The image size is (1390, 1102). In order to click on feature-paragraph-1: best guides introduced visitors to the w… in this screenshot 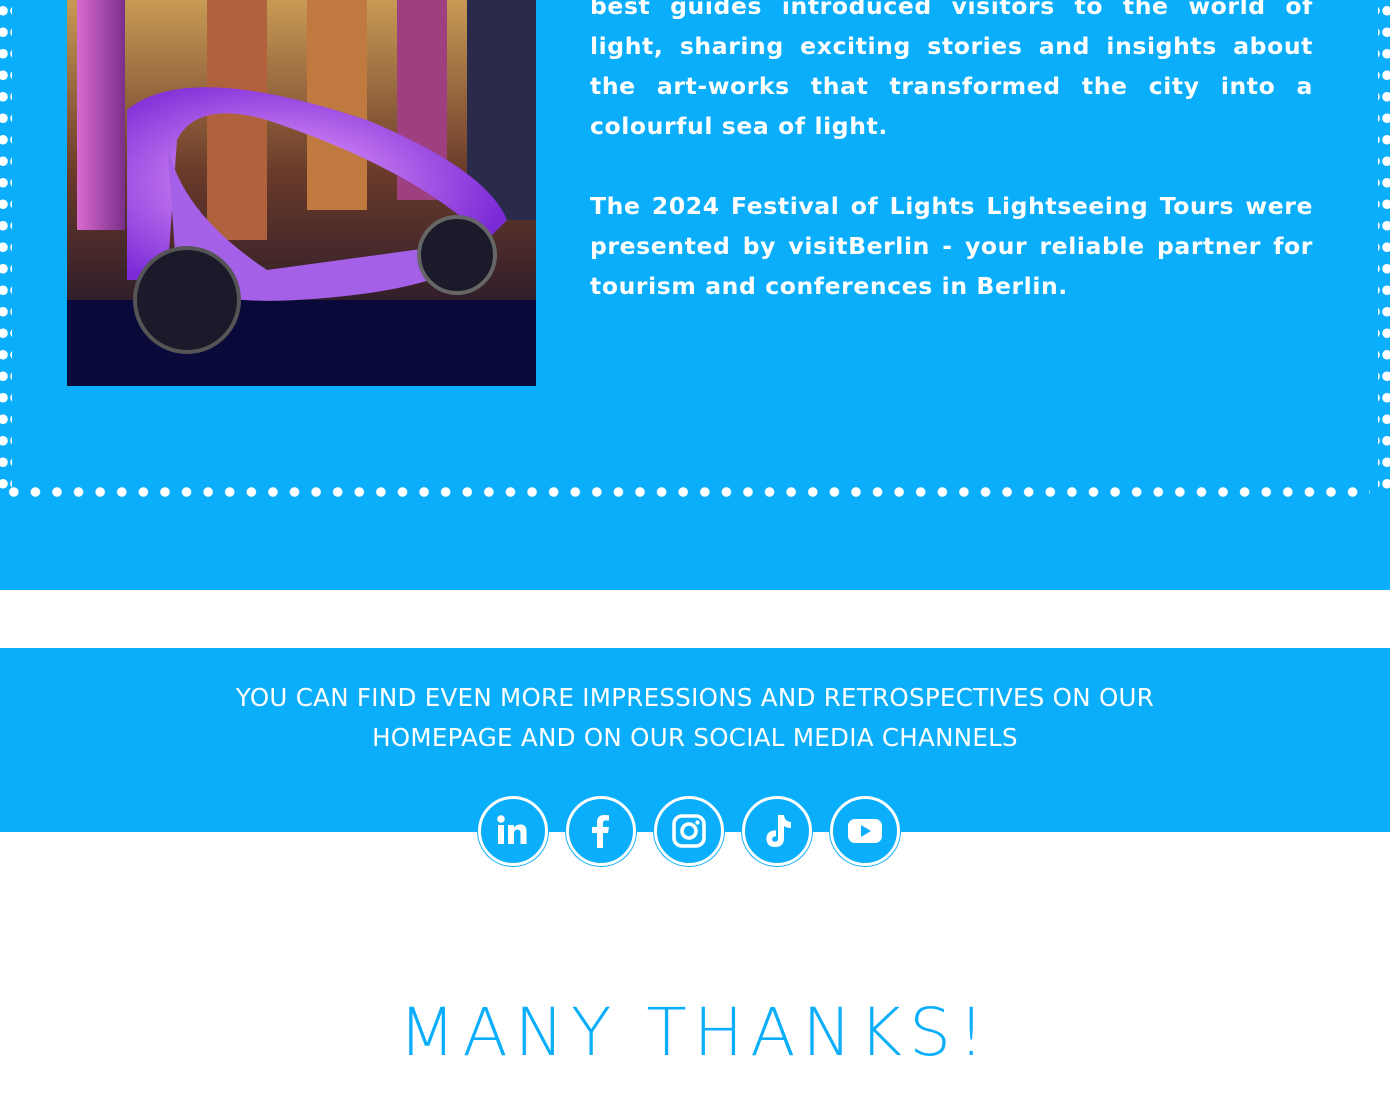, I will do `click(951, 70)`.